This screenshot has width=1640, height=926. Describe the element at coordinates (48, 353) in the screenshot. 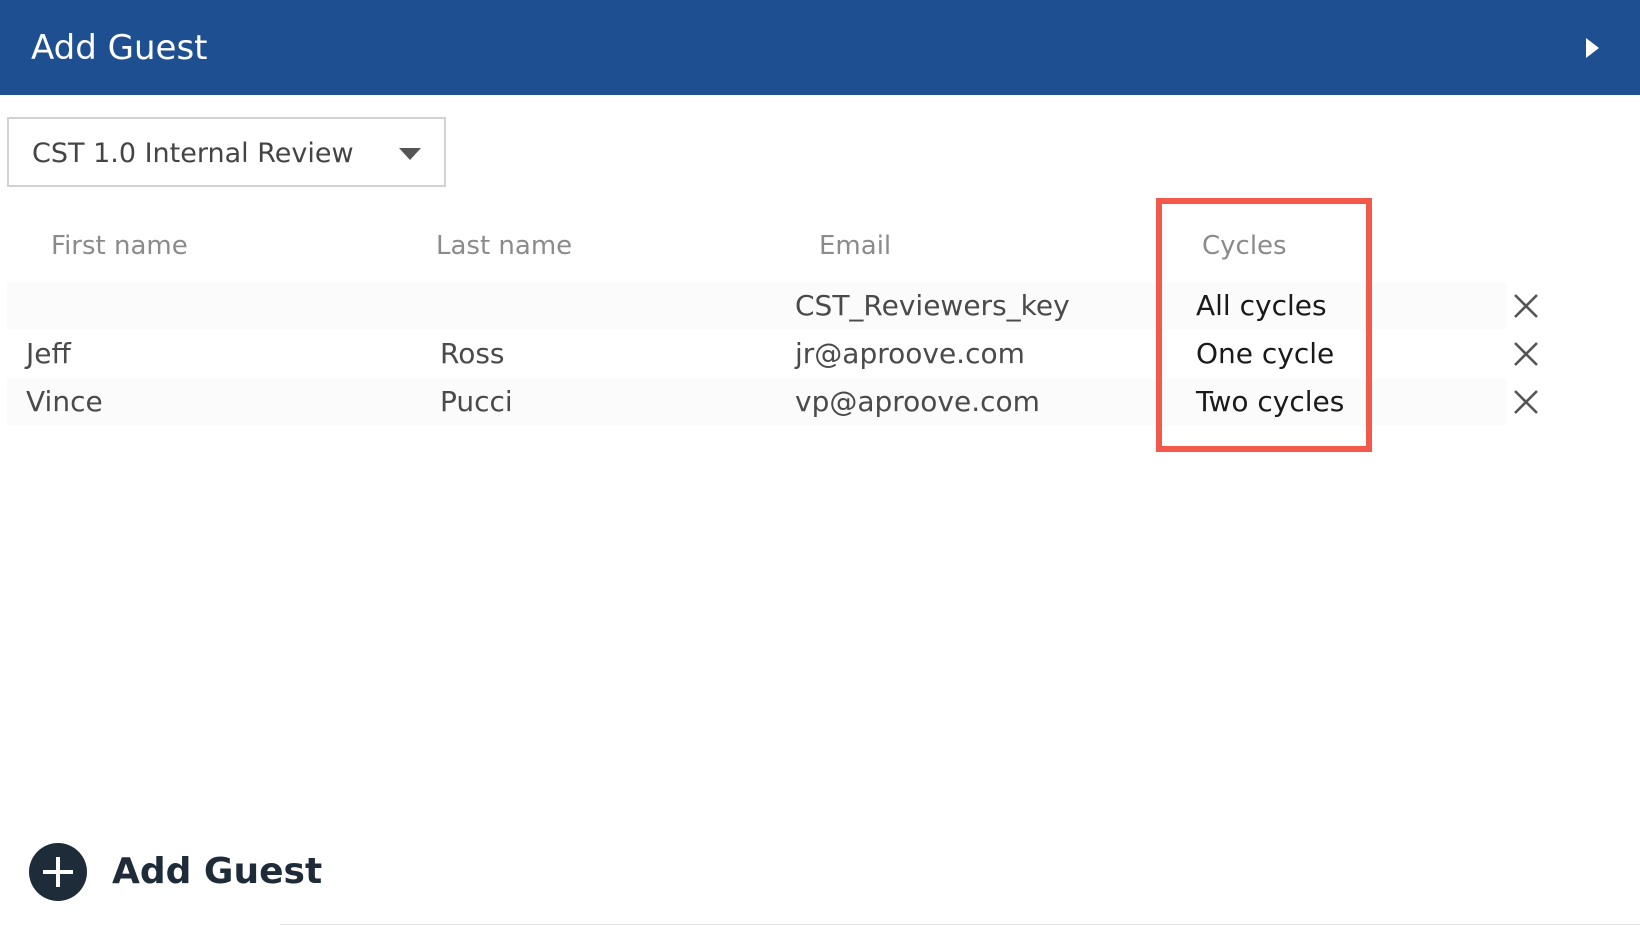

I see `first-name-cell: Jeff` at that location.